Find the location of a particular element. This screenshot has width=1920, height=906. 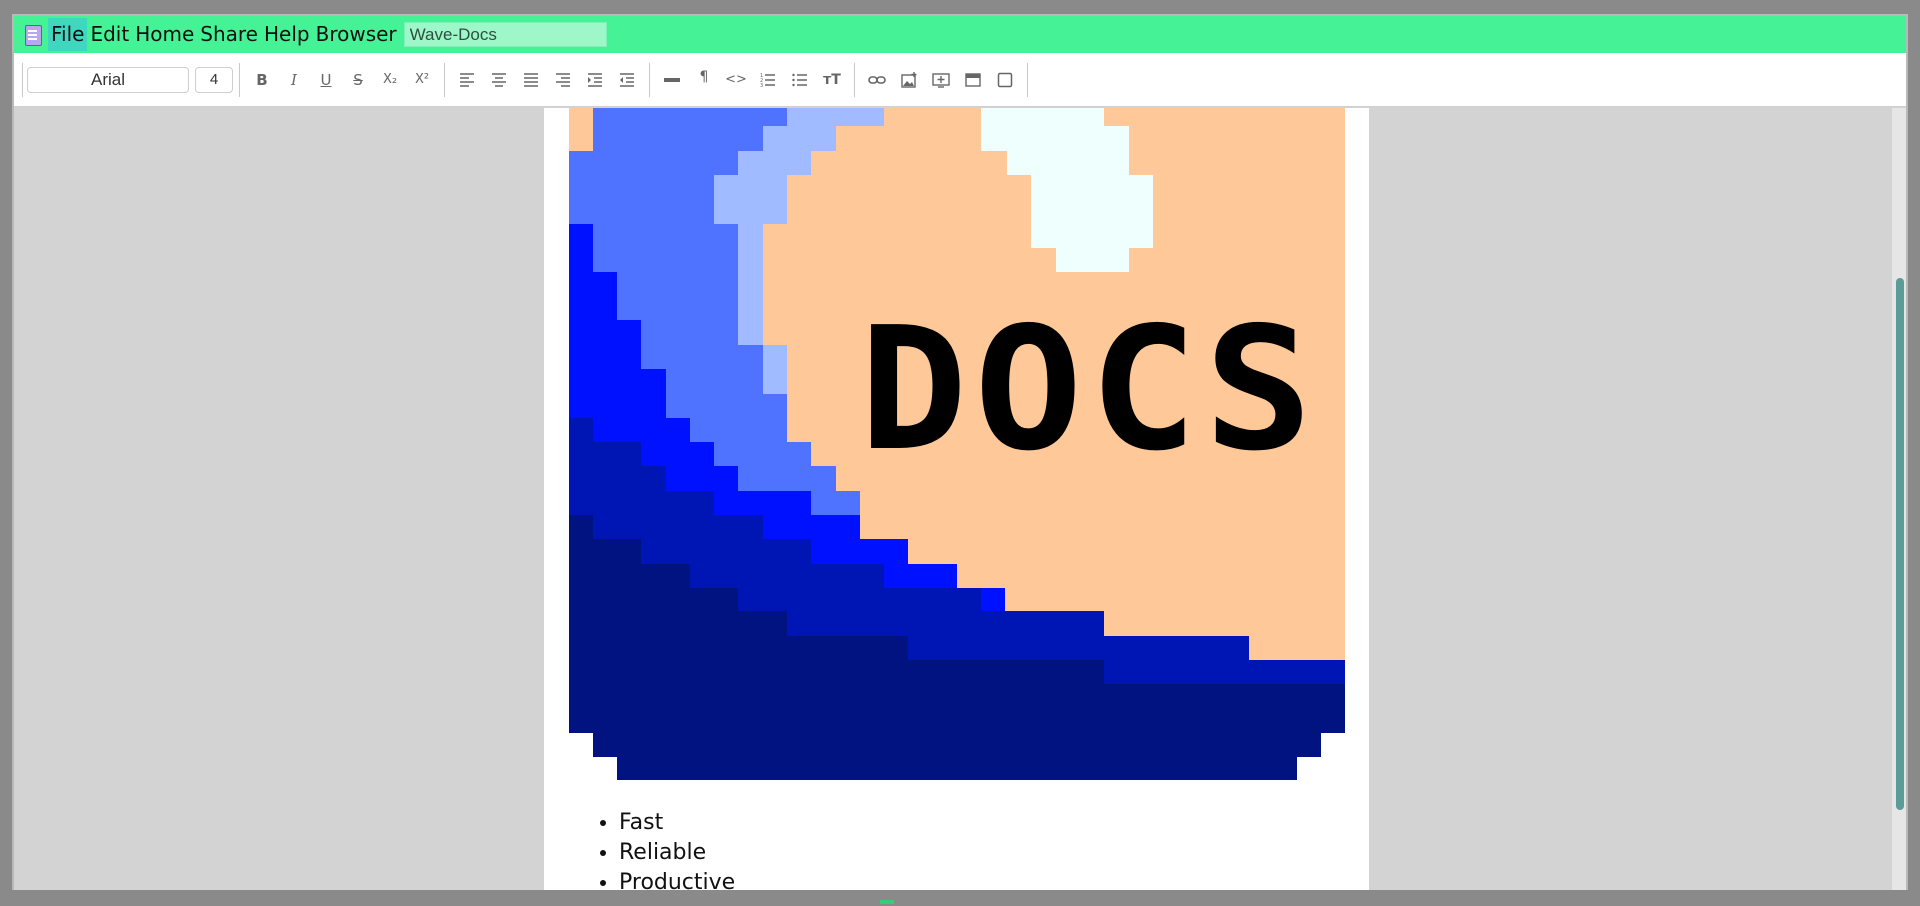

text-size-button: тT is located at coordinates (832, 80).